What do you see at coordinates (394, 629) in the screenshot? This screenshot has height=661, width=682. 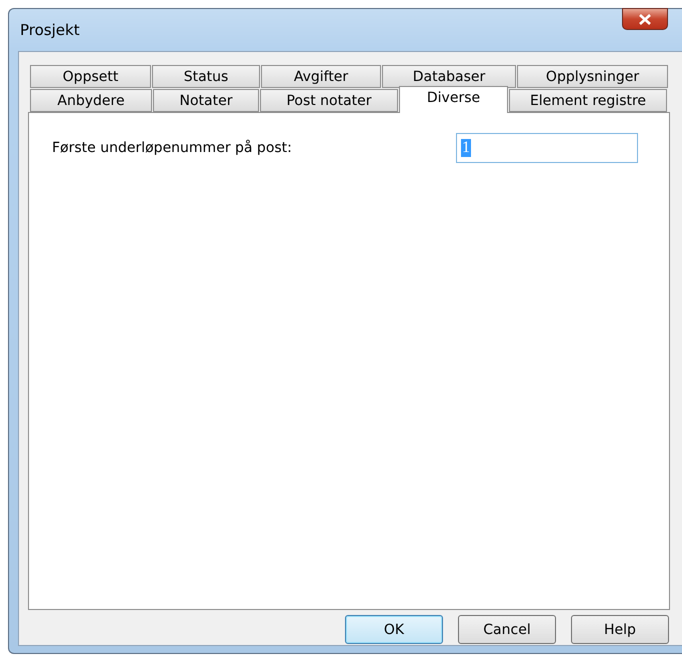 I see `dialog-button: OK` at bounding box center [394, 629].